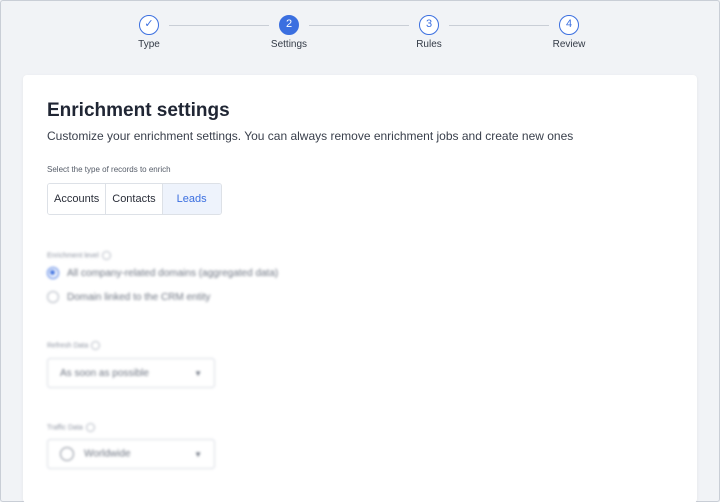 Image resolution: width=720 pixels, height=502 pixels. I want to click on step-number: 3, so click(429, 25).